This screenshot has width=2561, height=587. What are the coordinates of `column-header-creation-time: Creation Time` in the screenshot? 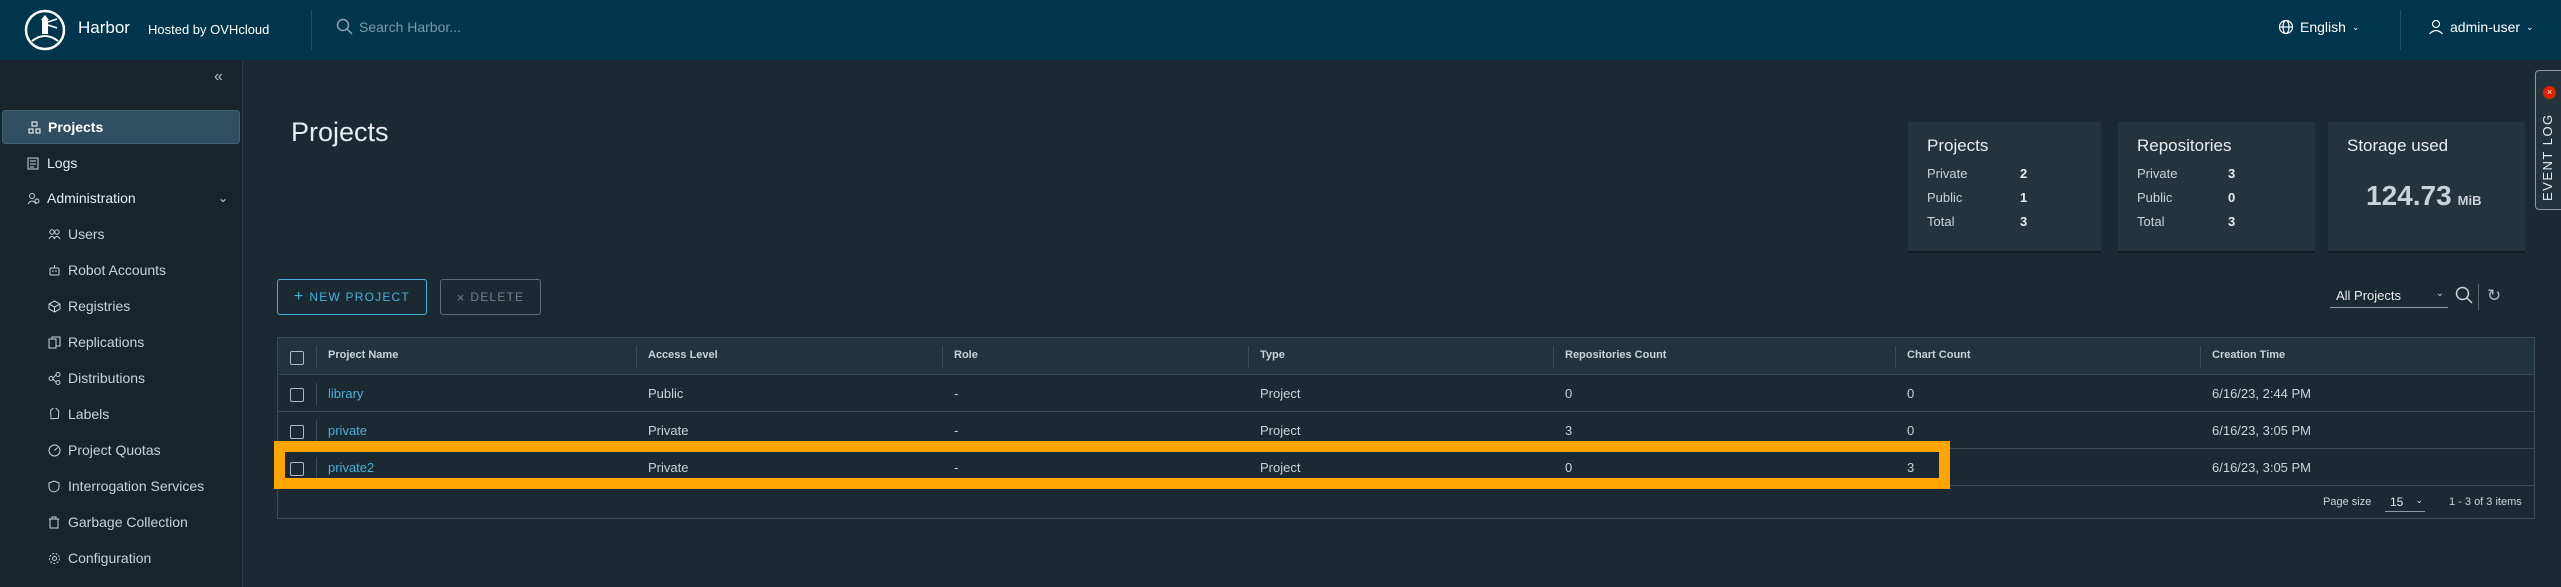 It's located at (2248, 355).